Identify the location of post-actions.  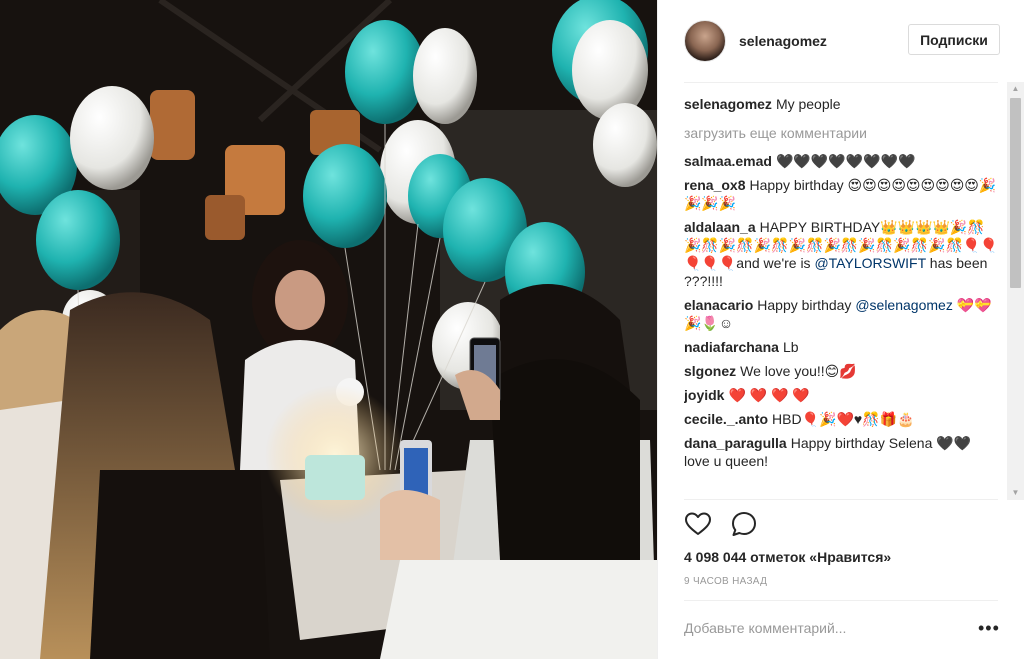
(721, 524).